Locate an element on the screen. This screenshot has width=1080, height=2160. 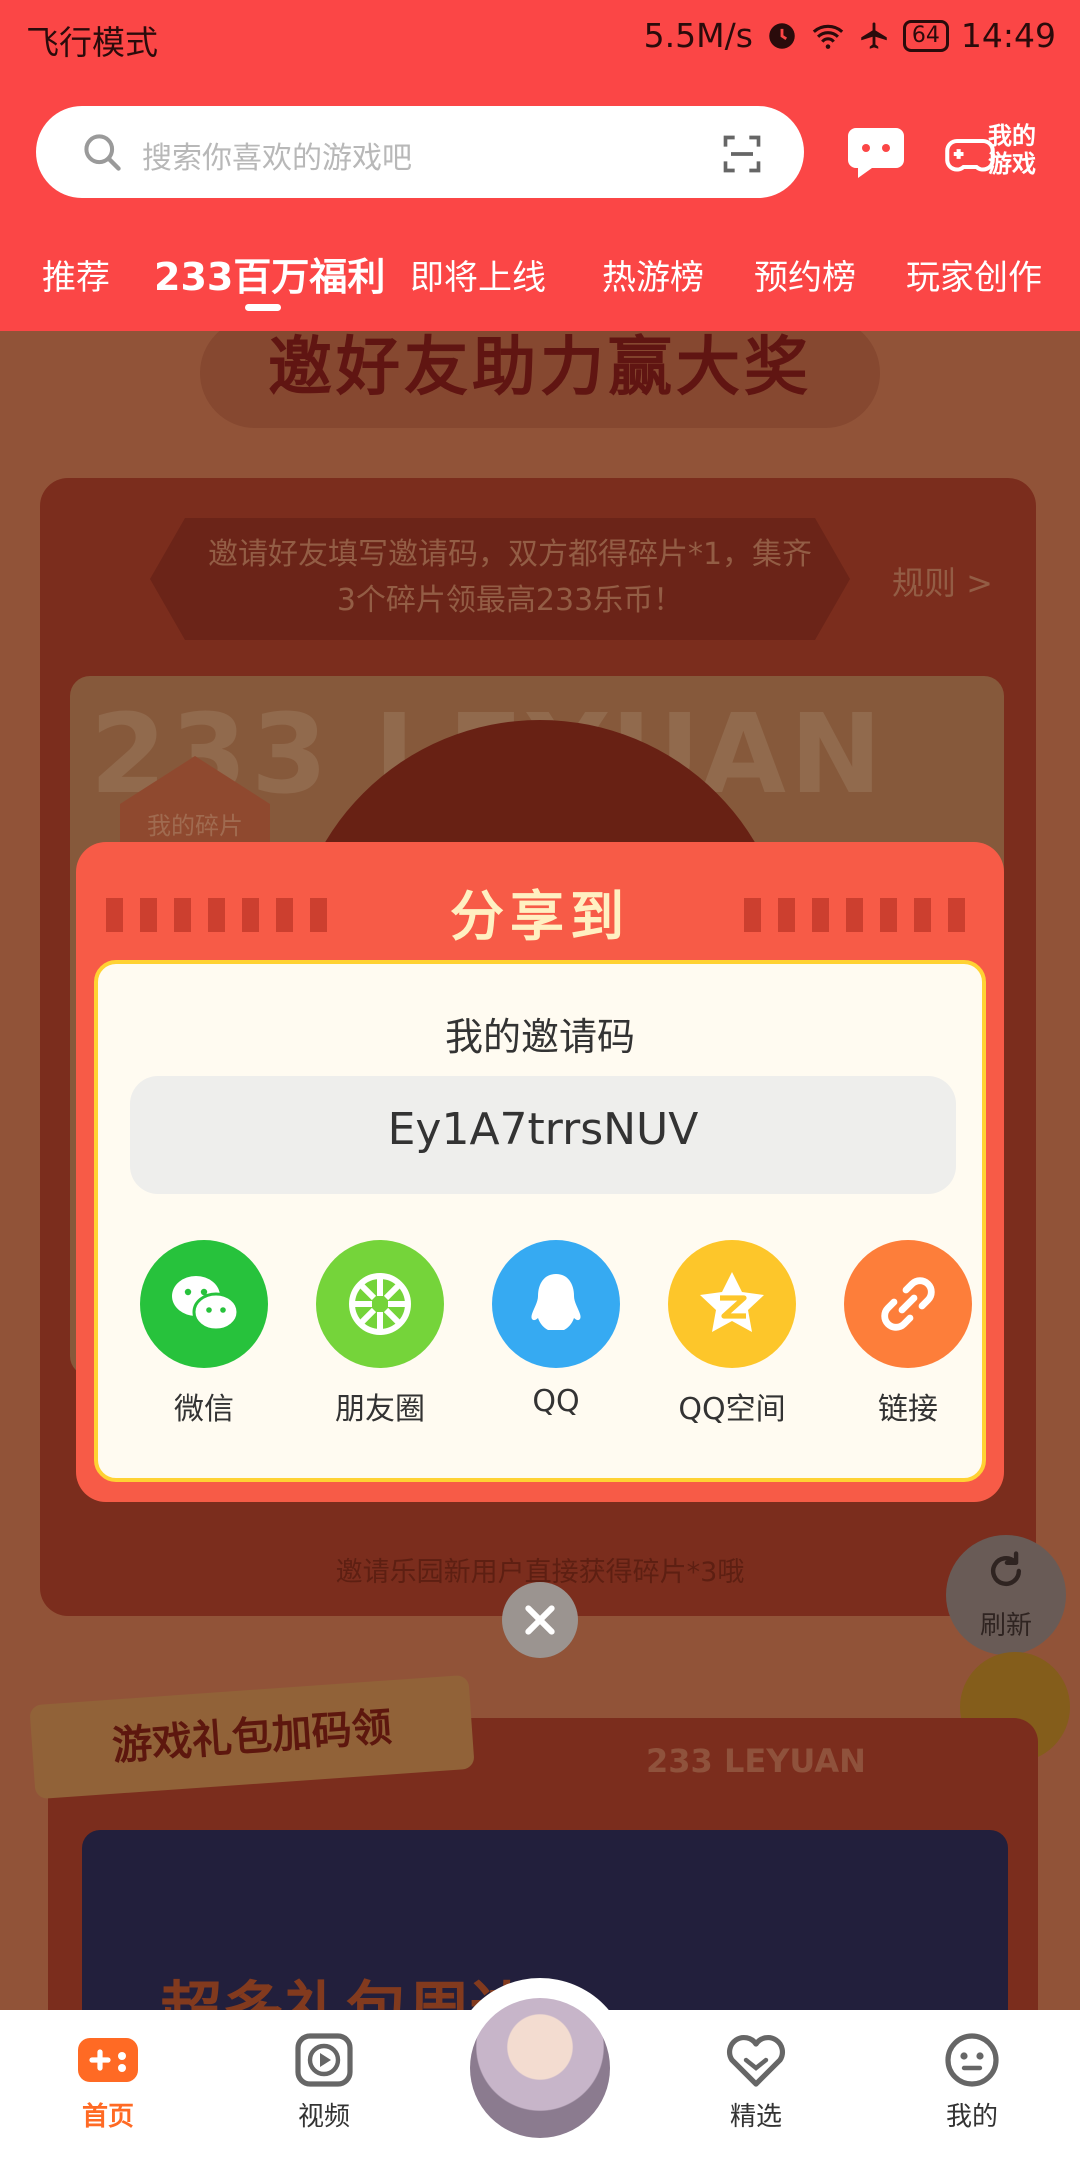
message-icon is located at coordinates (876, 152).